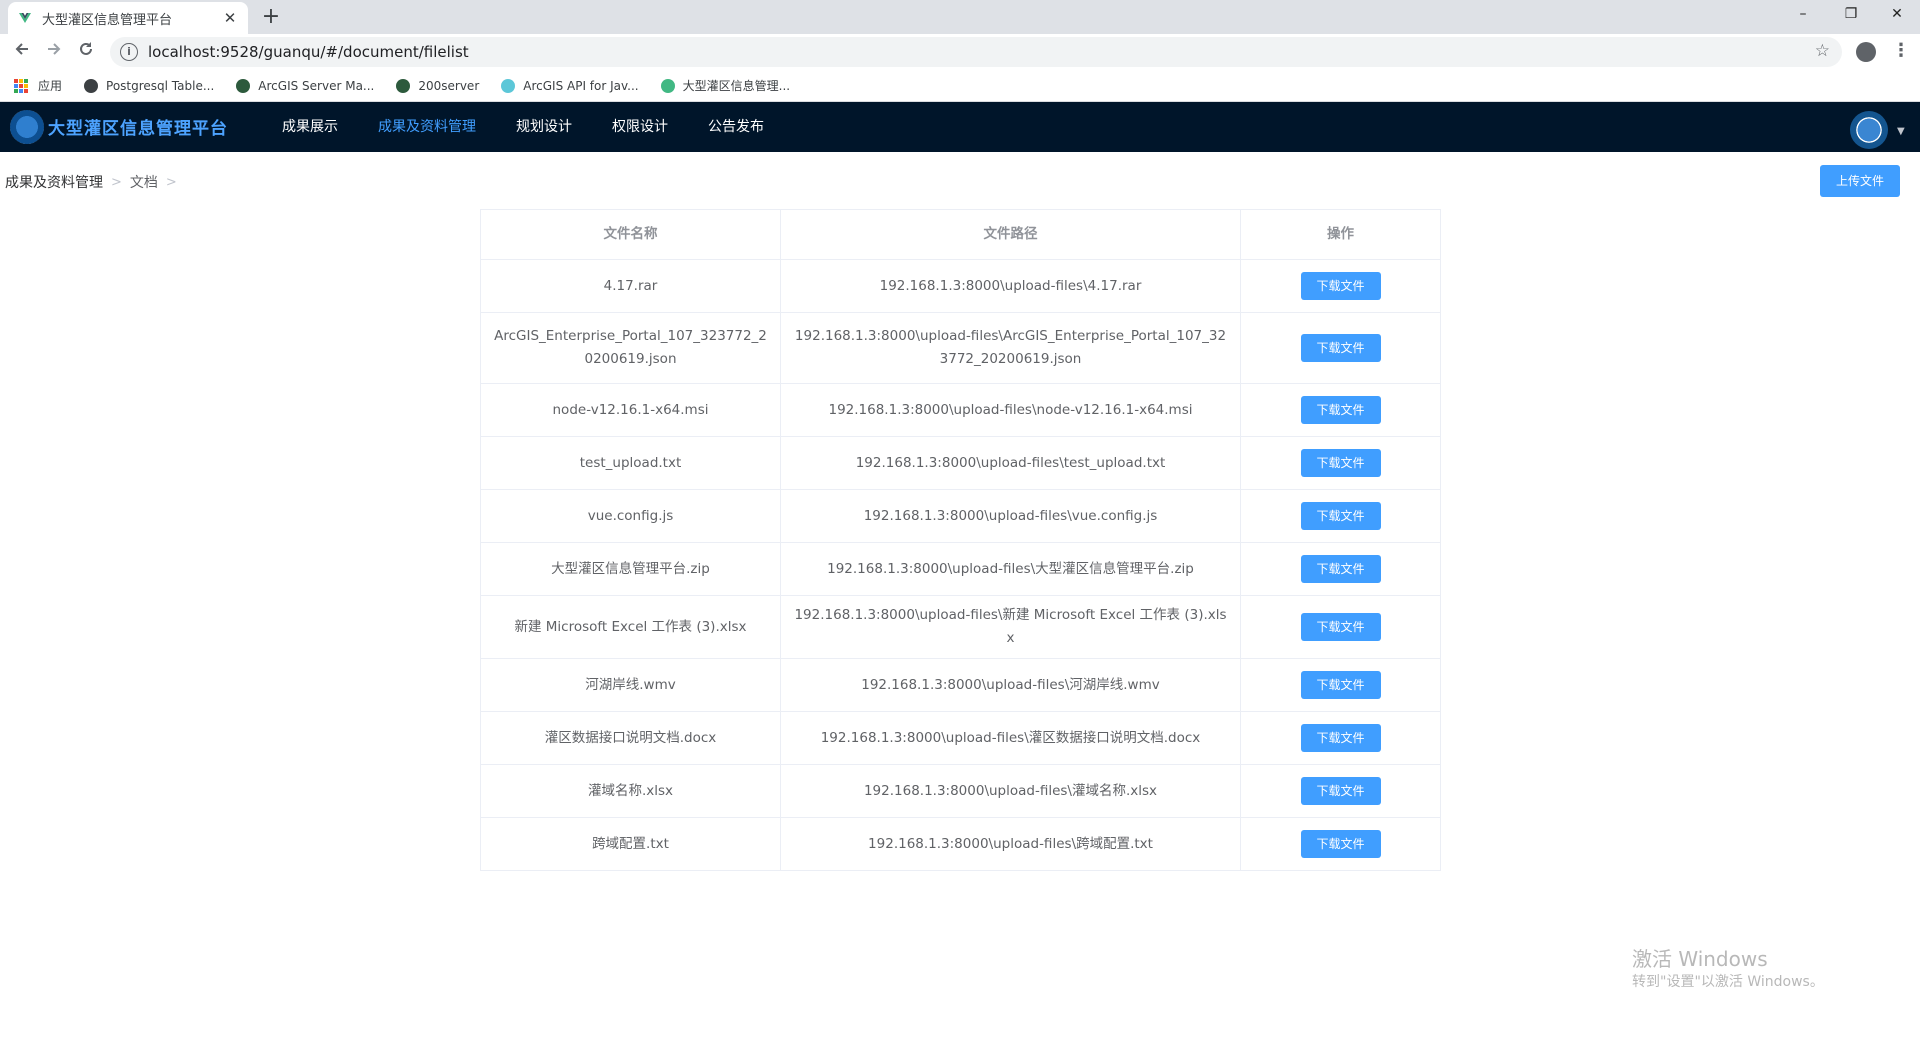  I want to click on bookmark-star-icon: ☆, so click(1822, 51).